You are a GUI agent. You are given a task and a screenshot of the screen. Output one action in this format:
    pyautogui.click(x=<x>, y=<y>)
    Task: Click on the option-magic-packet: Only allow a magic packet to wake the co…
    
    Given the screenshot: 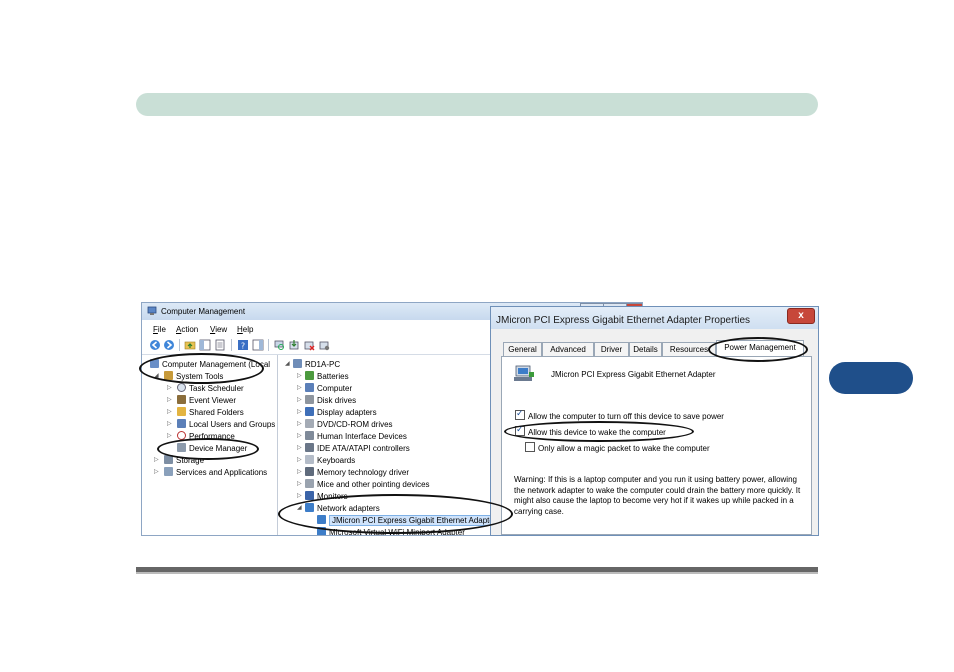 What is the action you would take?
    pyautogui.click(x=617, y=447)
    